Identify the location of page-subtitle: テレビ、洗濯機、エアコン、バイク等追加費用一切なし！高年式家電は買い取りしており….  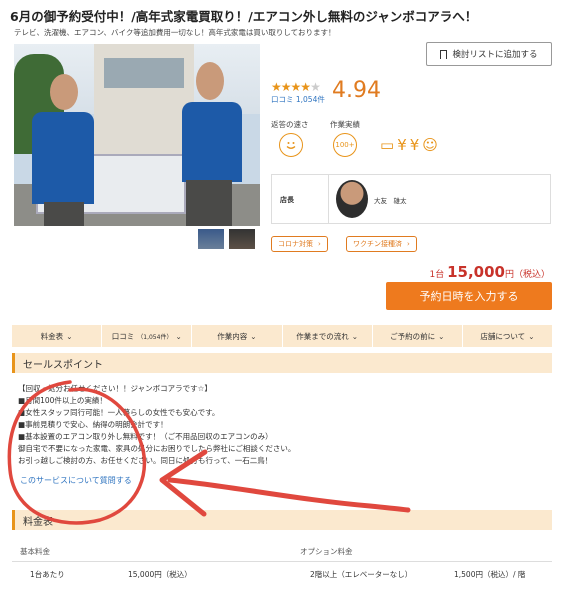
(175, 32).